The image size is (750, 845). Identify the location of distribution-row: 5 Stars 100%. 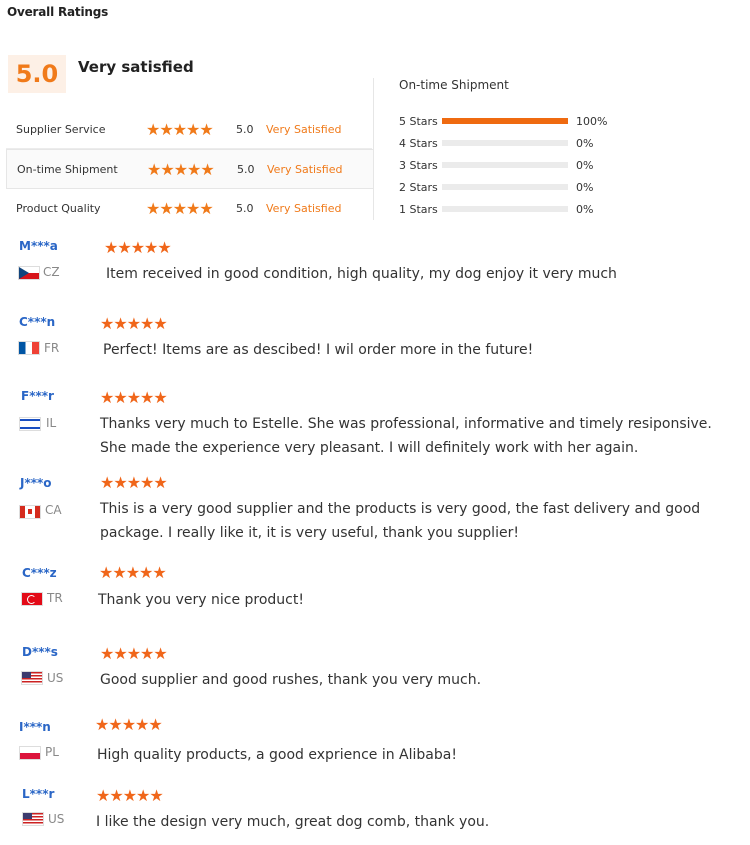
(503, 121).